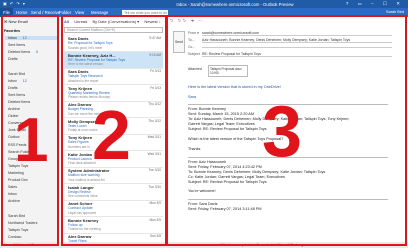  What do you see at coordinates (14, 3) in the screenshot?
I see `quick-access-toolbar: ▣ ↶ ↷ ▾` at bounding box center [14, 3].